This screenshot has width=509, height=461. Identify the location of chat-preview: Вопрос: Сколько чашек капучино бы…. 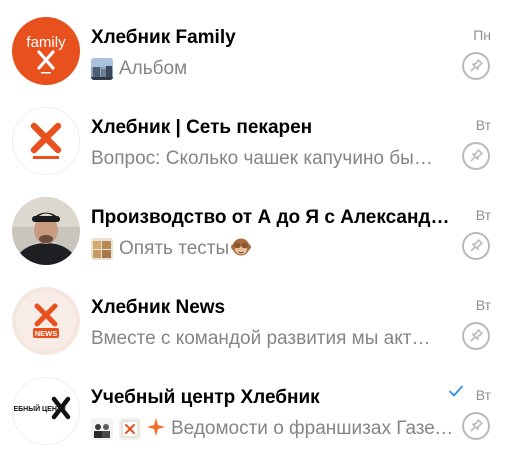
(274, 159).